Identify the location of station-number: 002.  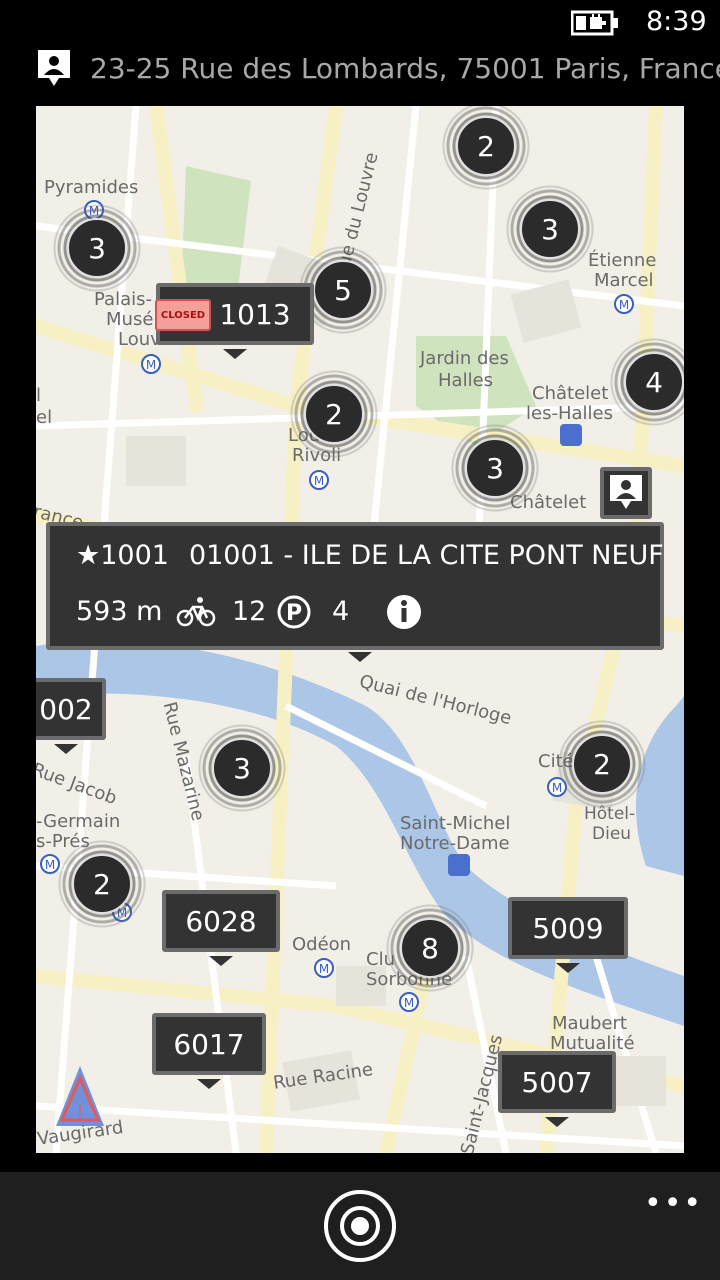
(66, 709).